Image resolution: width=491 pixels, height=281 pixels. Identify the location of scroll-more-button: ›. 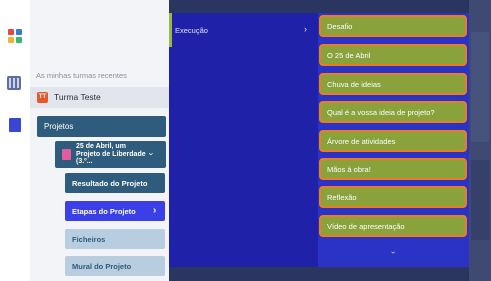
(393, 254).